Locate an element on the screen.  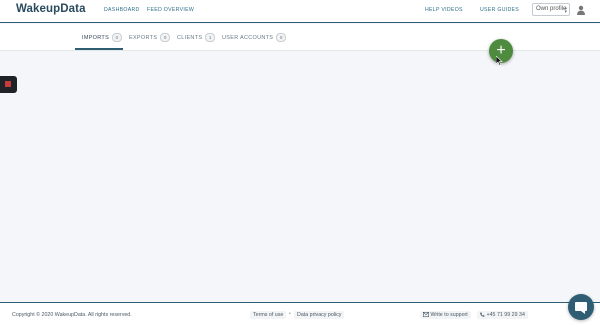
tab-label: EXPORTS is located at coordinates (143, 38).